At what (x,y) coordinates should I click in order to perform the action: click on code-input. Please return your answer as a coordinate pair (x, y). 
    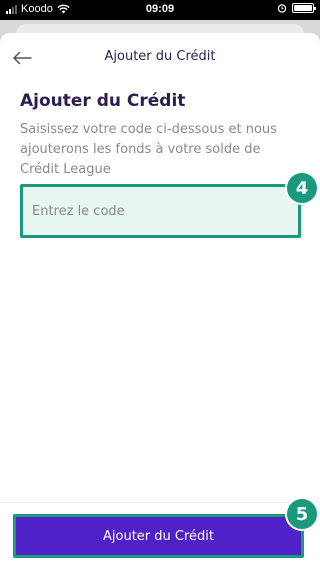
    Looking at the image, I should click on (160, 211).